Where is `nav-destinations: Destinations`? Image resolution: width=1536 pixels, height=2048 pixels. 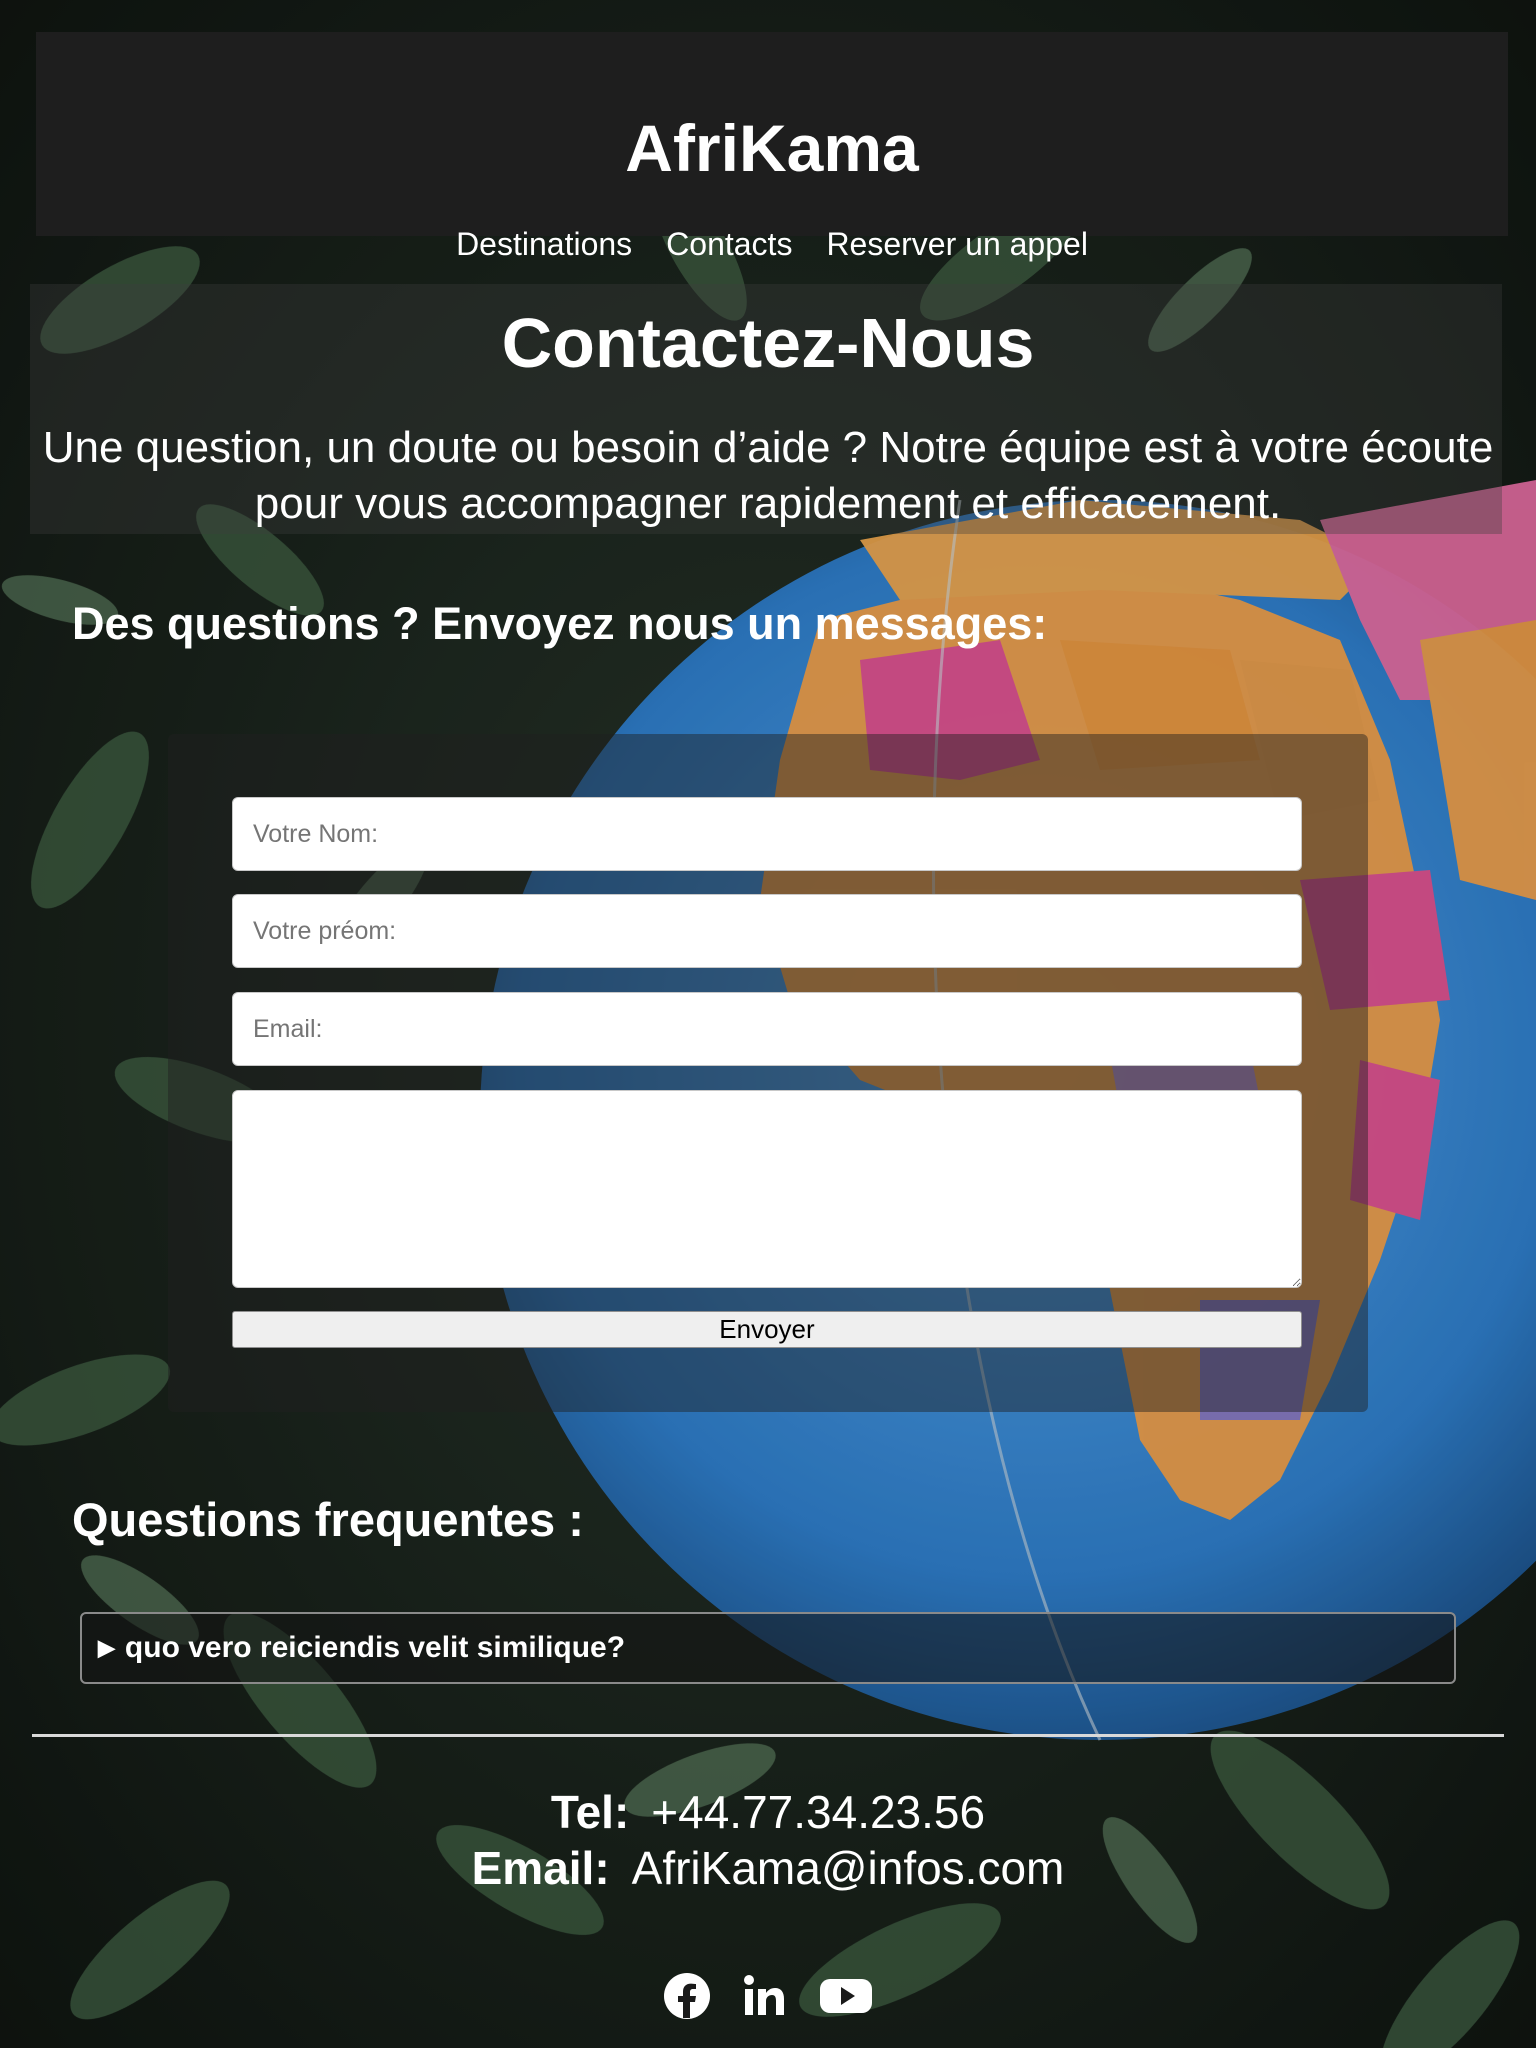 nav-destinations: Destinations is located at coordinates (544, 244).